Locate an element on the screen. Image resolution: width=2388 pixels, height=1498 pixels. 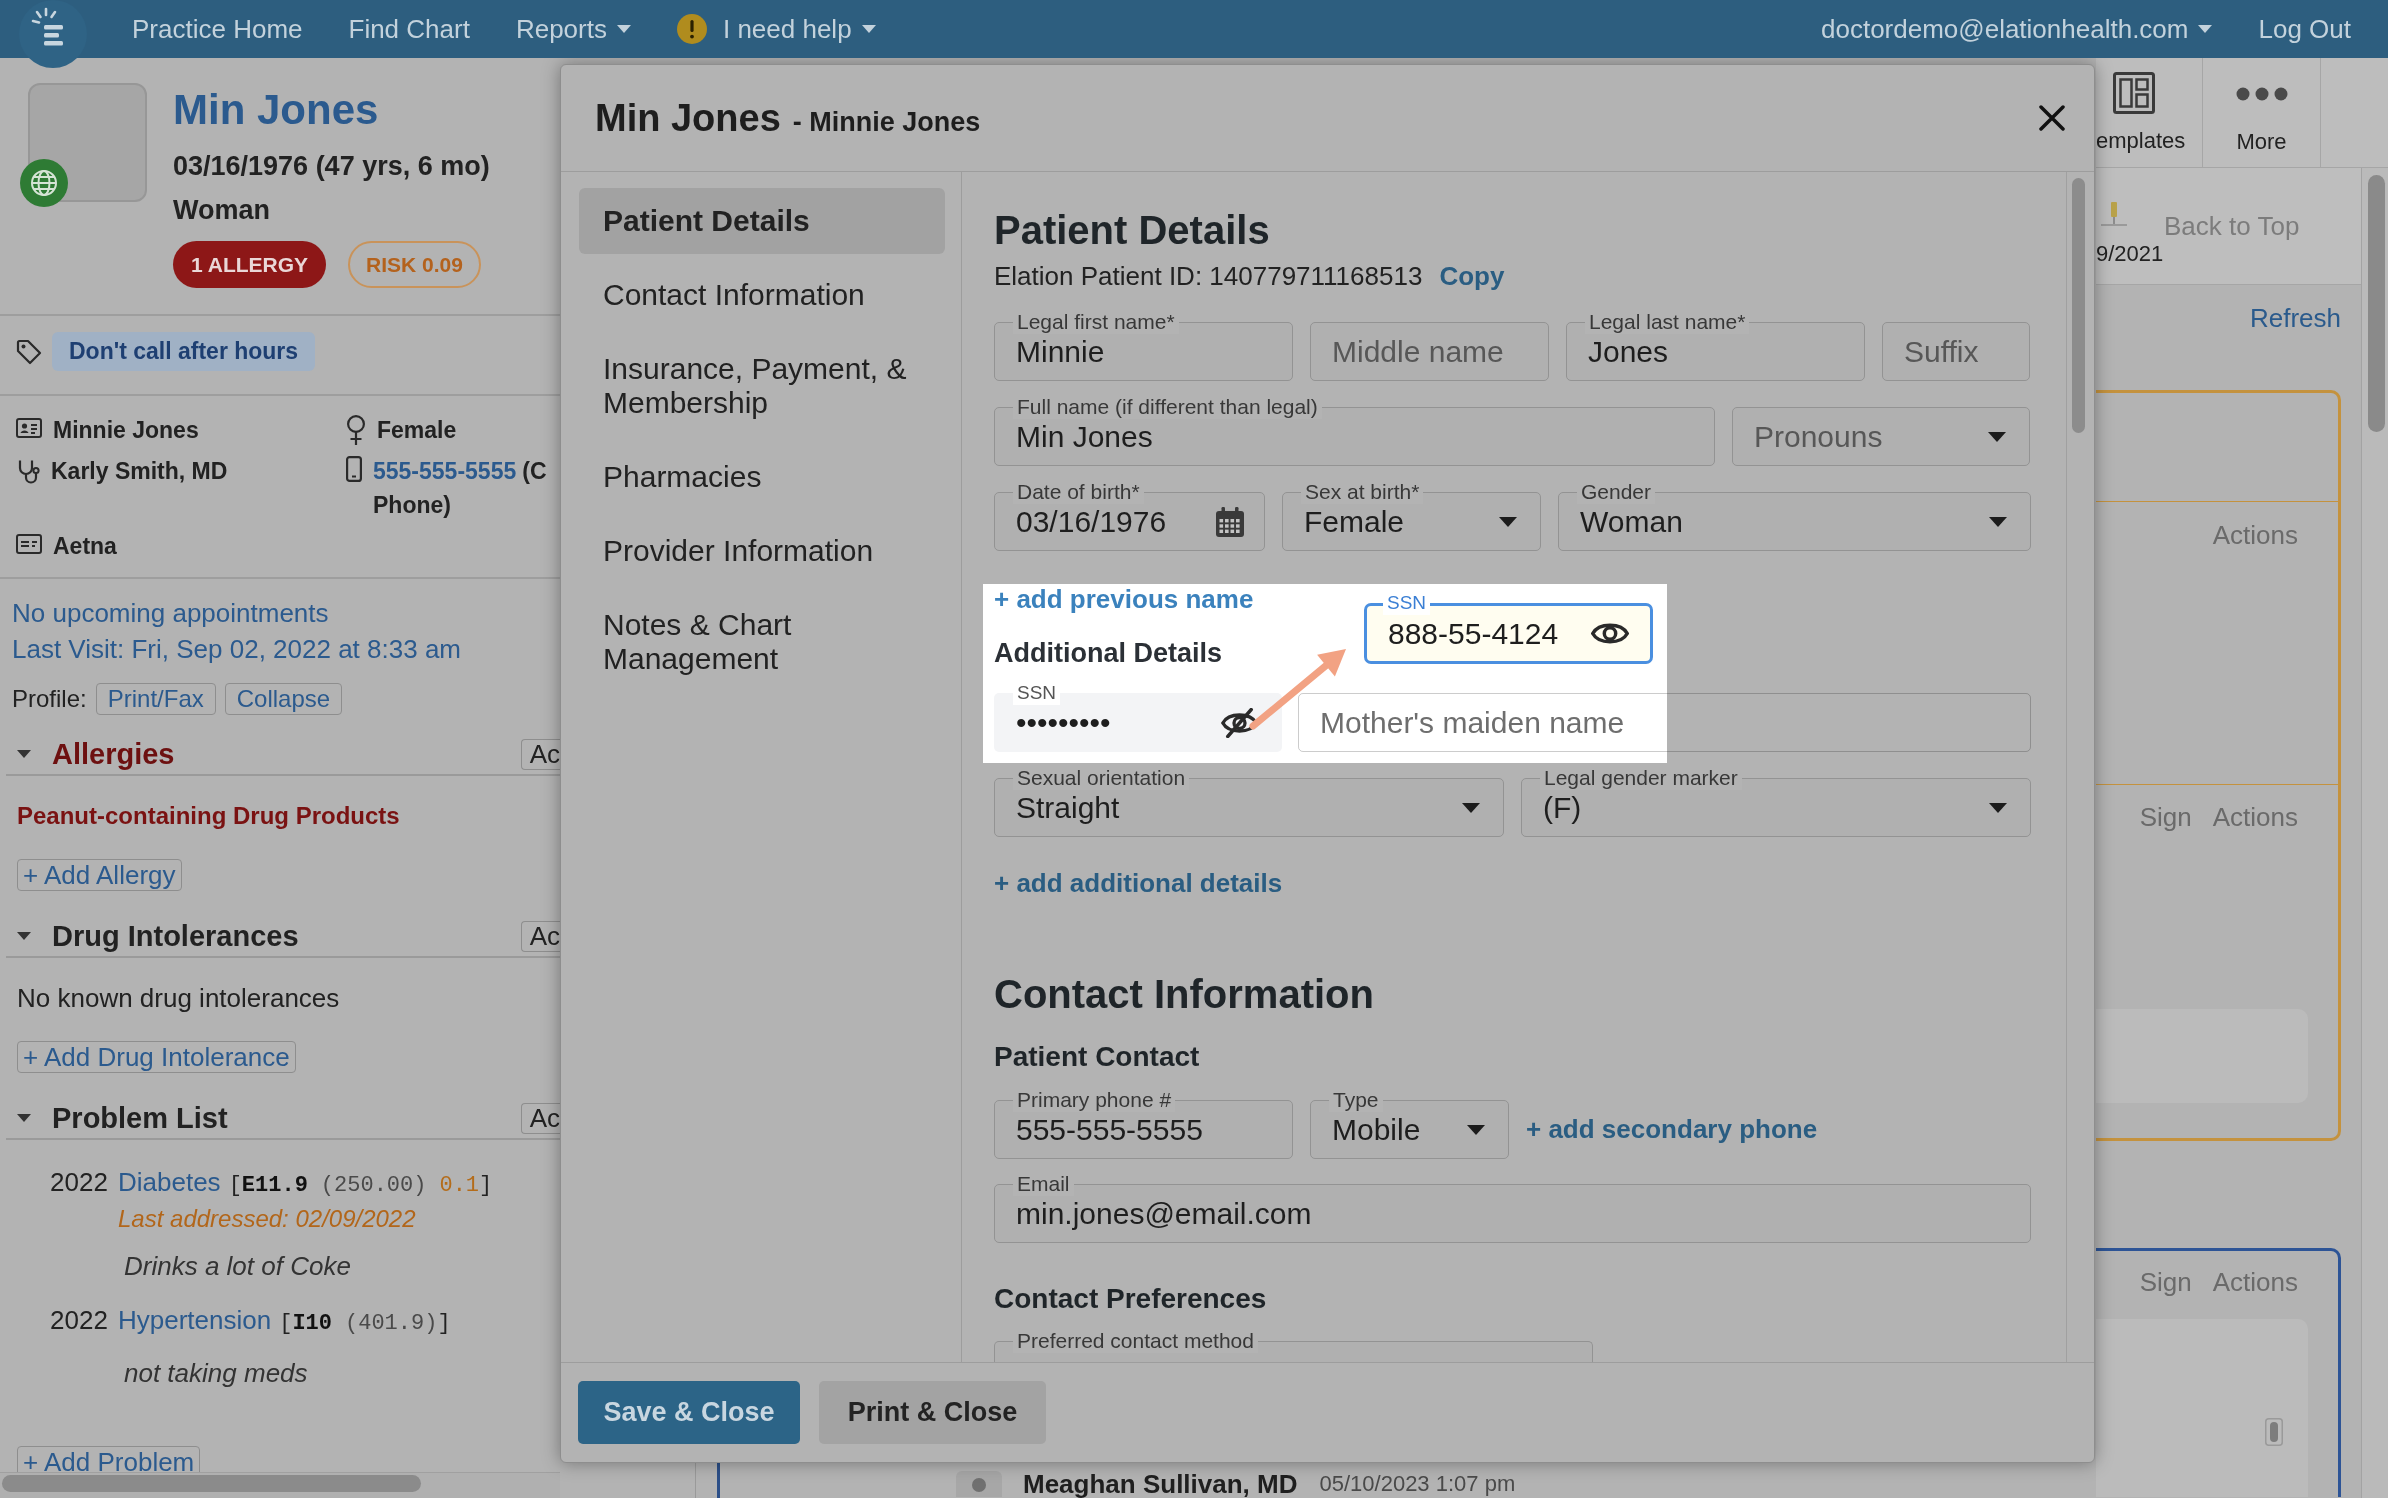
dropdown-field: Pronouns is located at coordinates (1881, 430).